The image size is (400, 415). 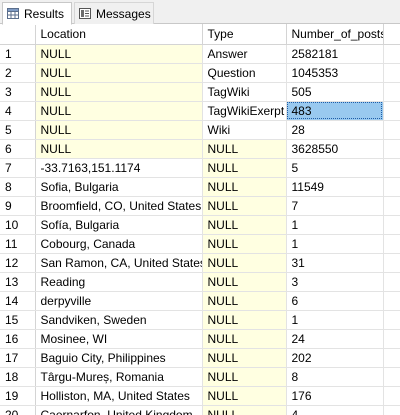 What do you see at coordinates (18, 73) in the screenshot?
I see `row-number: 2` at bounding box center [18, 73].